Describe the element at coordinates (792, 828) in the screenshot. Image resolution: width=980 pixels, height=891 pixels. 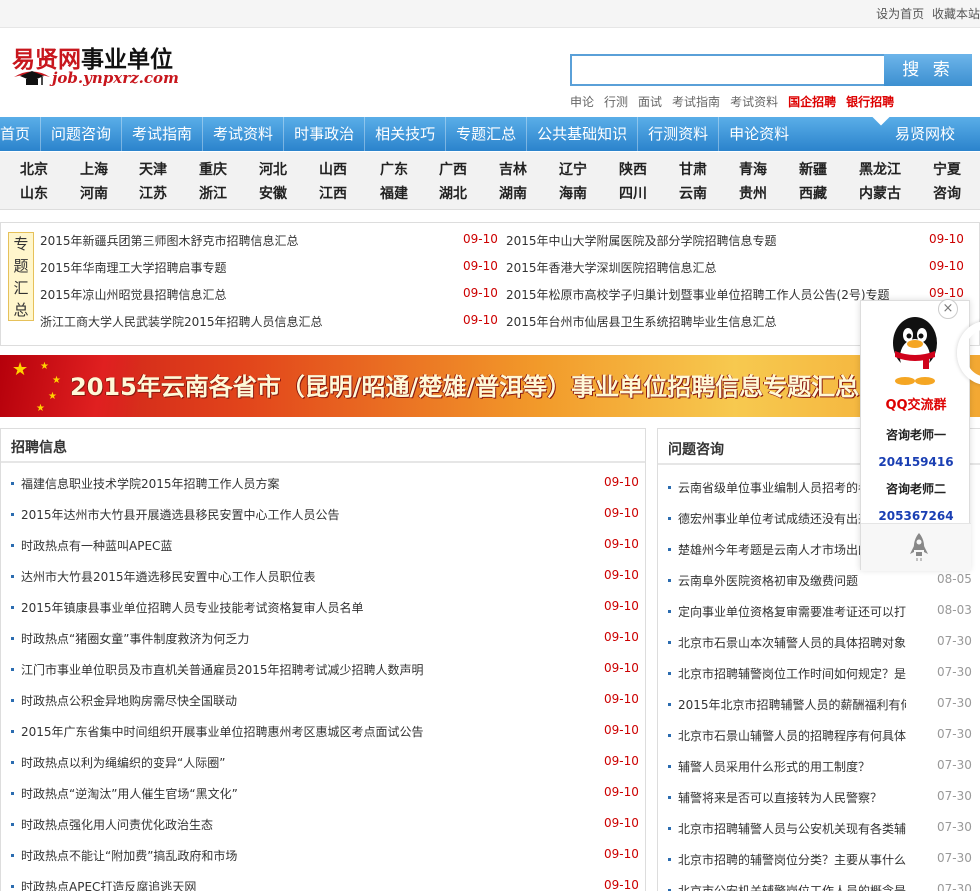
I see `list-item-title: 北京市招聘辅警人员与公安机关现有各类辅` at that location.